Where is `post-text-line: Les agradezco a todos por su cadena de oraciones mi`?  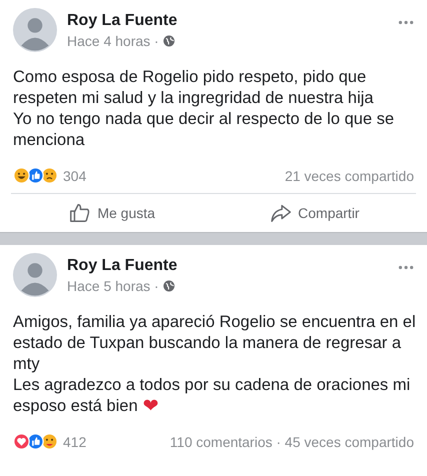
post-text-line: Les agradezco a todos por su cadena de oraciones mi is located at coordinates (211, 385).